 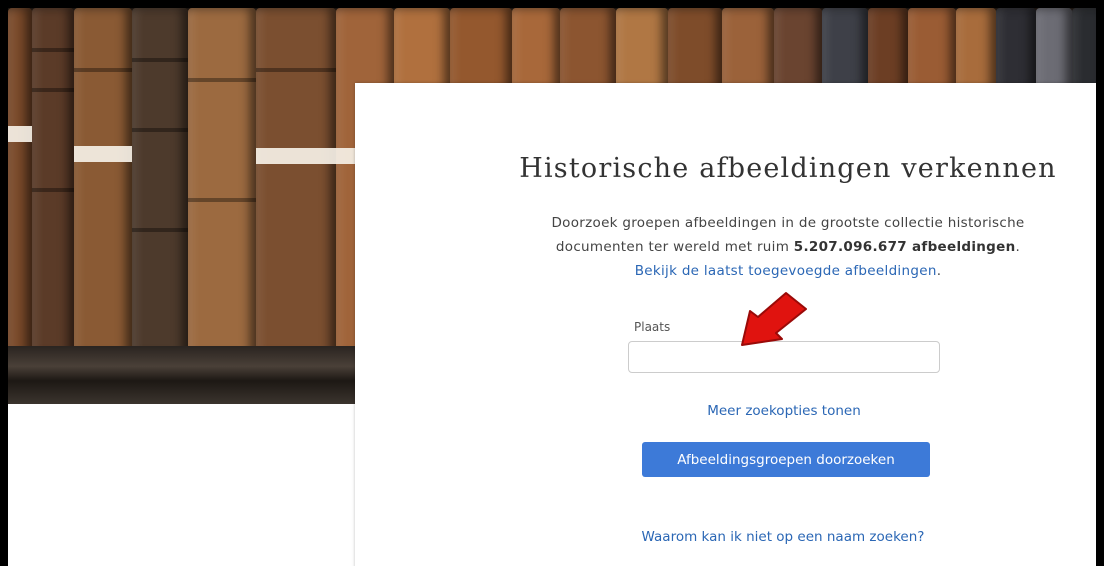 What do you see at coordinates (788, 168) in the screenshot?
I see `page-title: Historische afbeeldingen verkennen` at bounding box center [788, 168].